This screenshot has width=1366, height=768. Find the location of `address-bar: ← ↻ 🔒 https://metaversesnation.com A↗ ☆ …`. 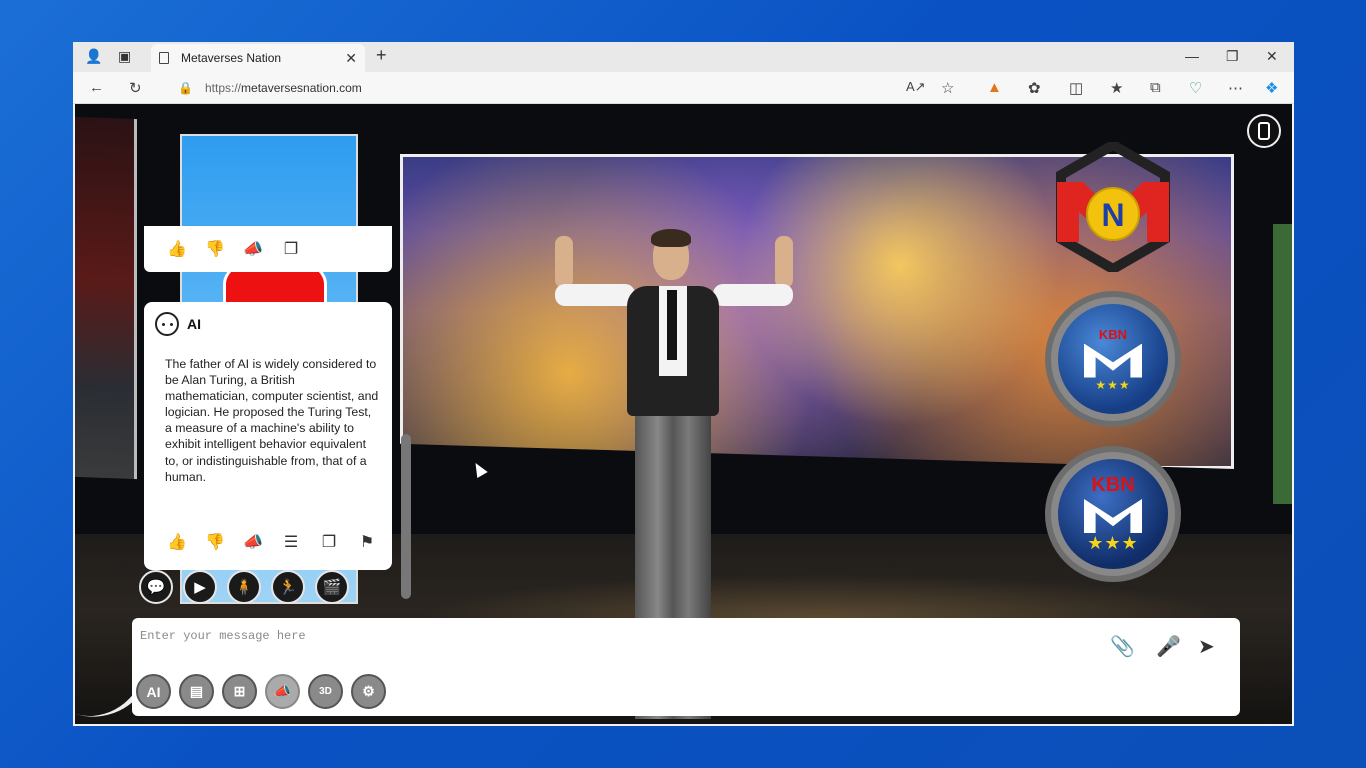

address-bar: ← ↻ 🔒 https://metaversesnation.com A↗ ☆ … is located at coordinates (683, 88).